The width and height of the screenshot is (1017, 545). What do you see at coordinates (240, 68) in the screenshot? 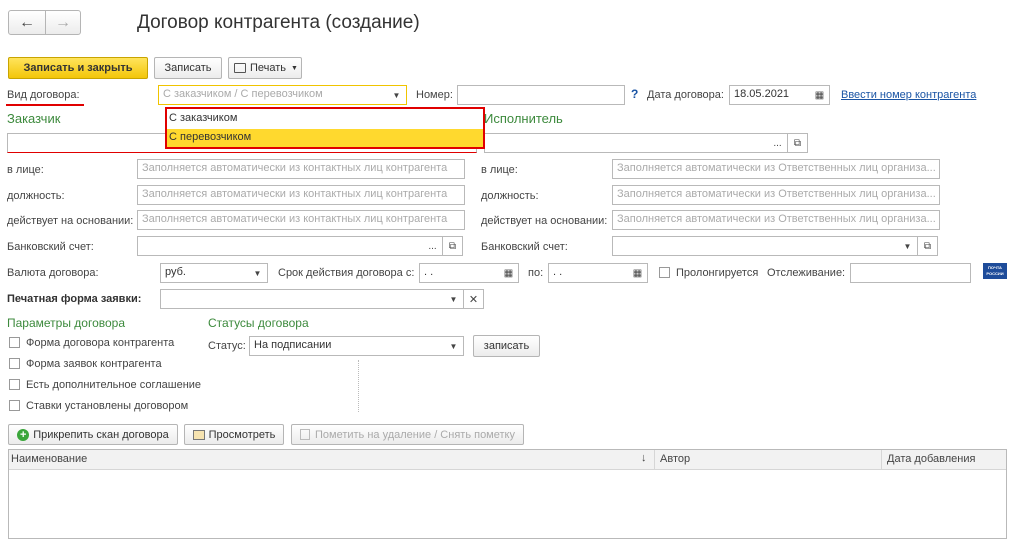
I see `printer-icon` at bounding box center [240, 68].